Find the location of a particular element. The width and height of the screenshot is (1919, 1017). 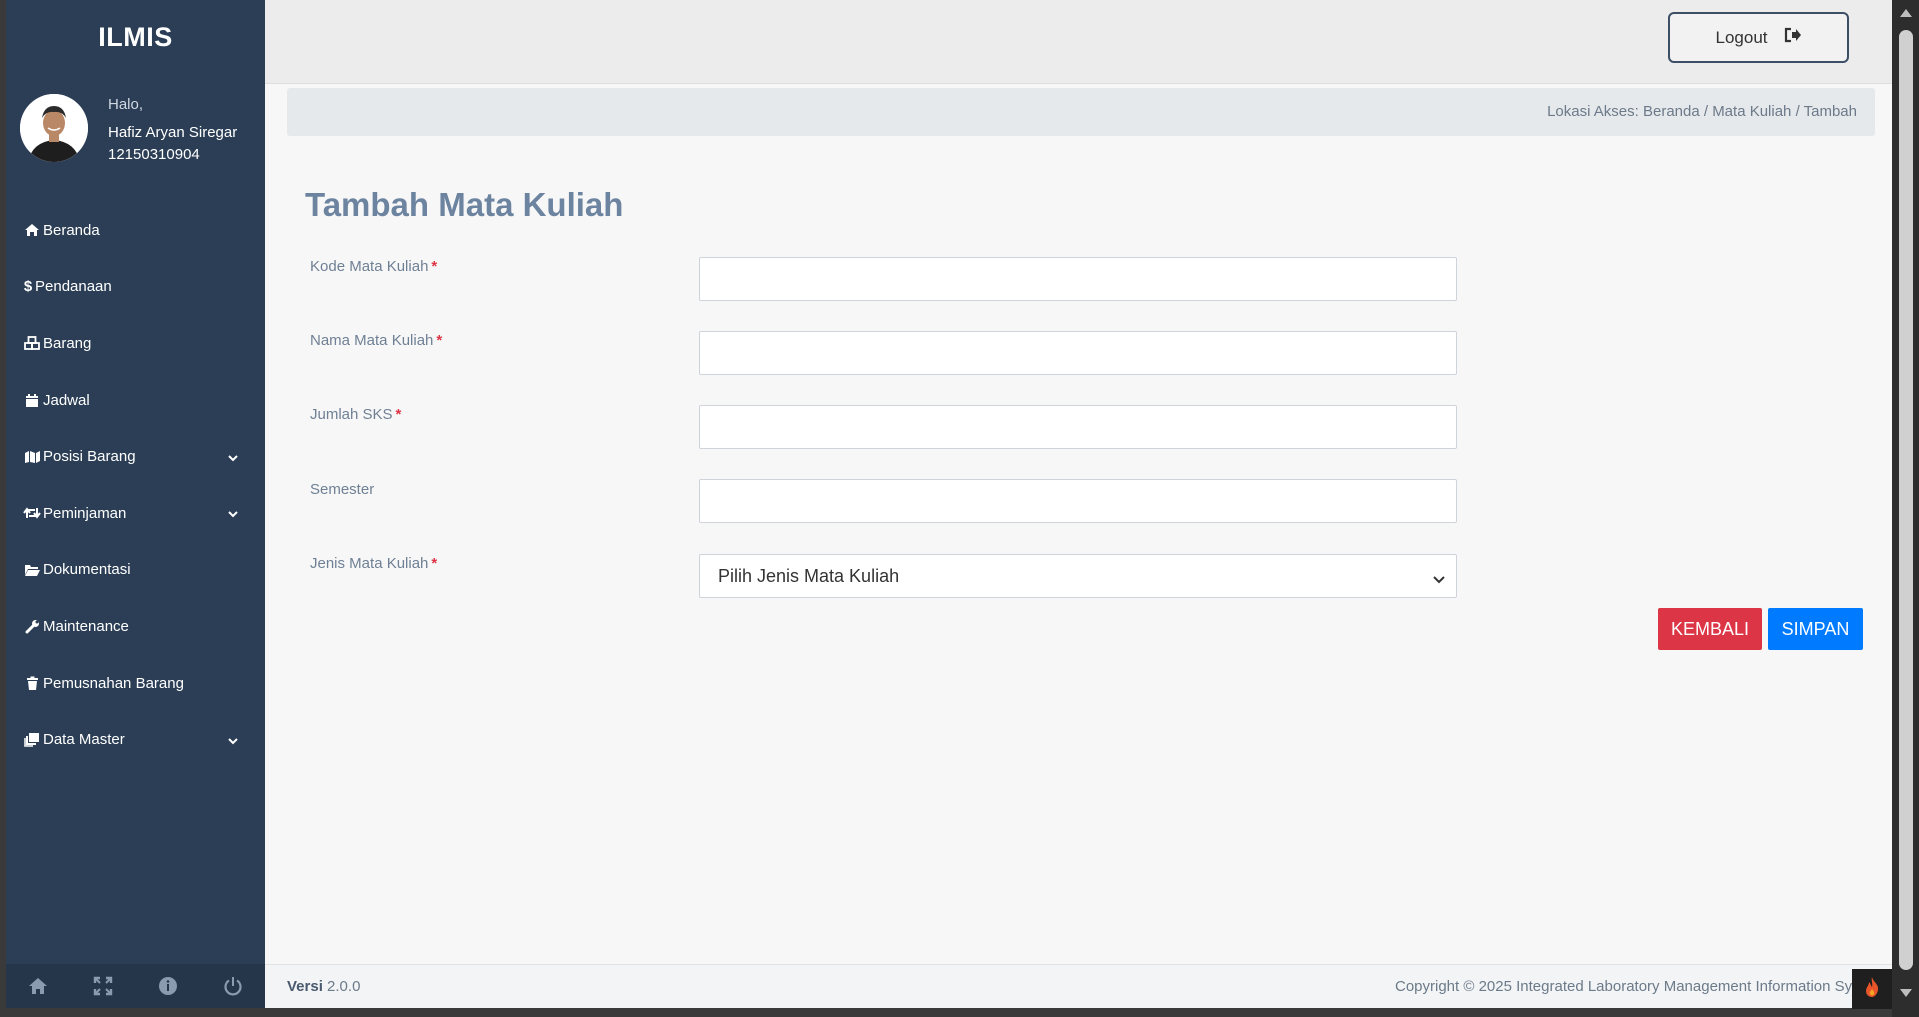

sidebar-item-barang: Barang is located at coordinates (135, 343).